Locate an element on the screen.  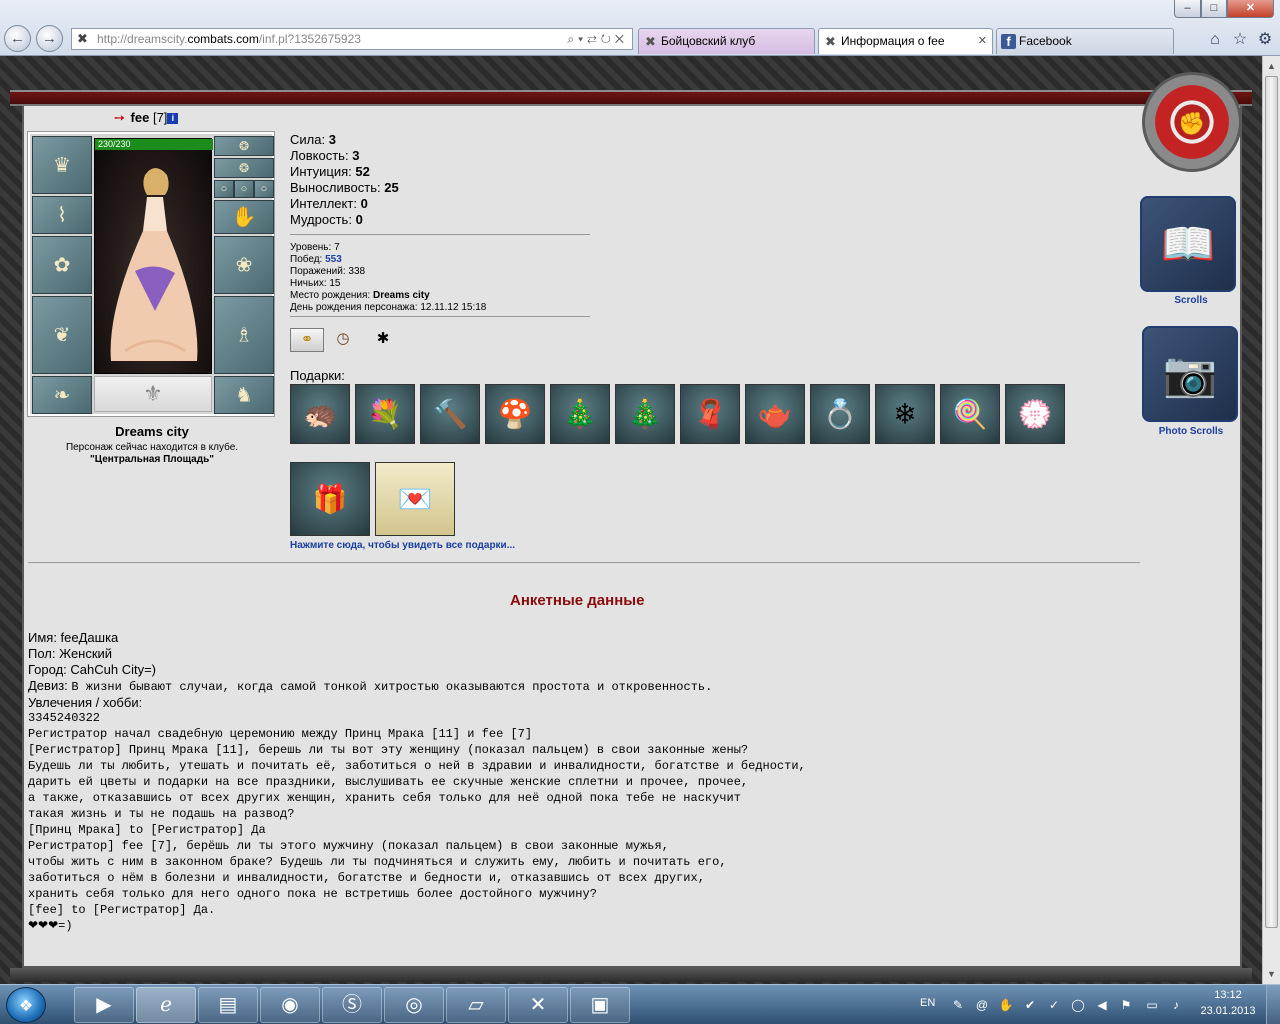
taskbar-excel: ✕ is located at coordinates (538, 1005).